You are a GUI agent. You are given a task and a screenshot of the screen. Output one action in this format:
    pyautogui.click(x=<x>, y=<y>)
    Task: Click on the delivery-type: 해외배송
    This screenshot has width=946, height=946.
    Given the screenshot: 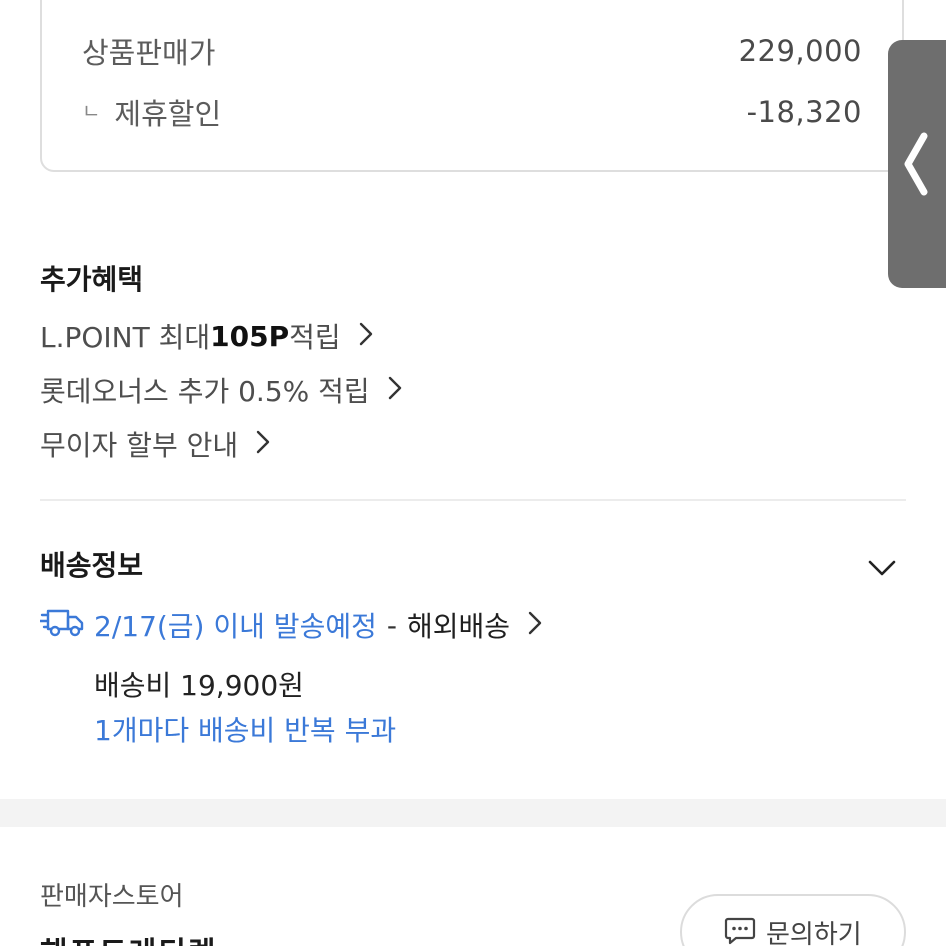 What is the action you would take?
    pyautogui.click(x=458, y=626)
    